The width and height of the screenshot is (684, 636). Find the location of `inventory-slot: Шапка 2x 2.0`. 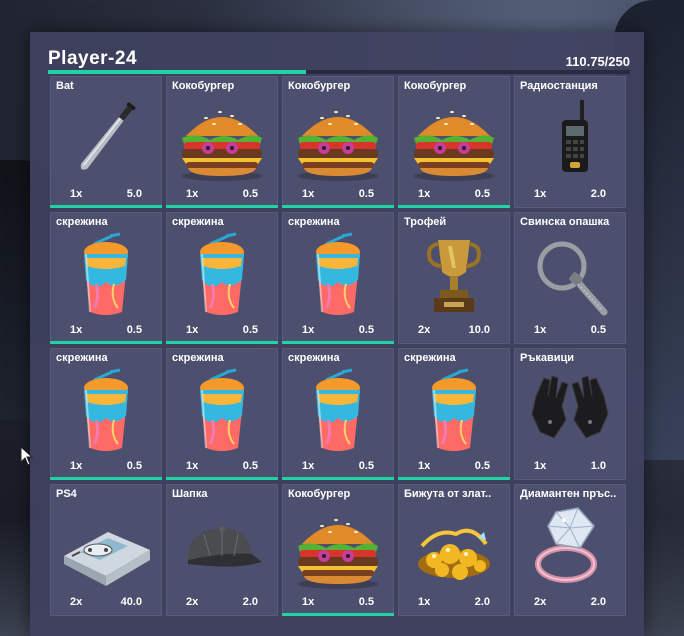

inventory-slot: Шапка 2x 2.0 is located at coordinates (222, 550).